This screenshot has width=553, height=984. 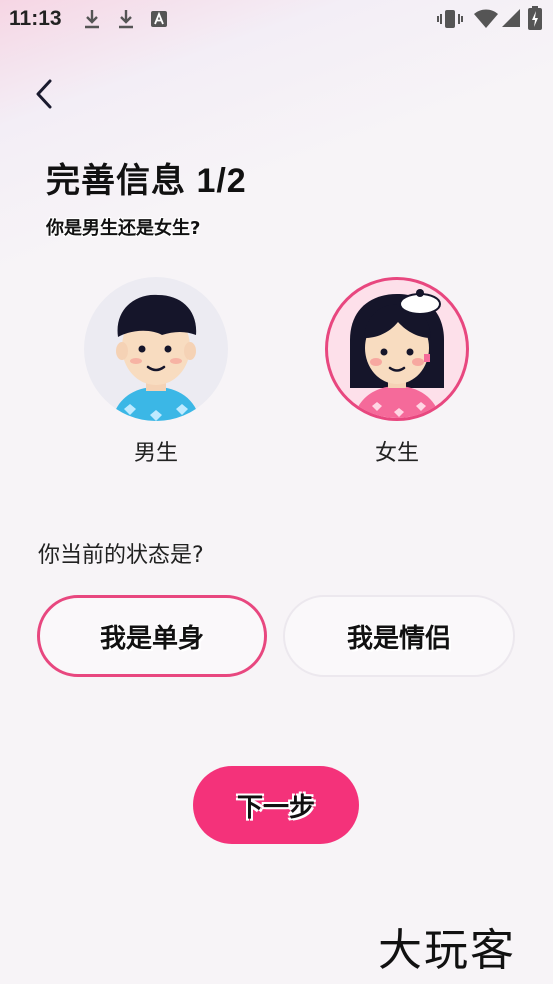 I want to click on vibrate-icon, so click(x=450, y=19).